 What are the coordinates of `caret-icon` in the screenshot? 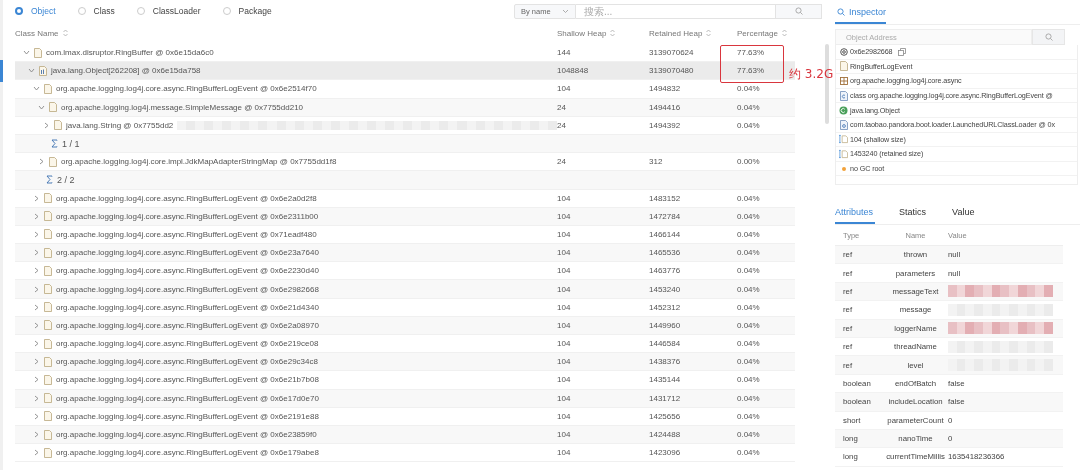 It's located at (565, 11).